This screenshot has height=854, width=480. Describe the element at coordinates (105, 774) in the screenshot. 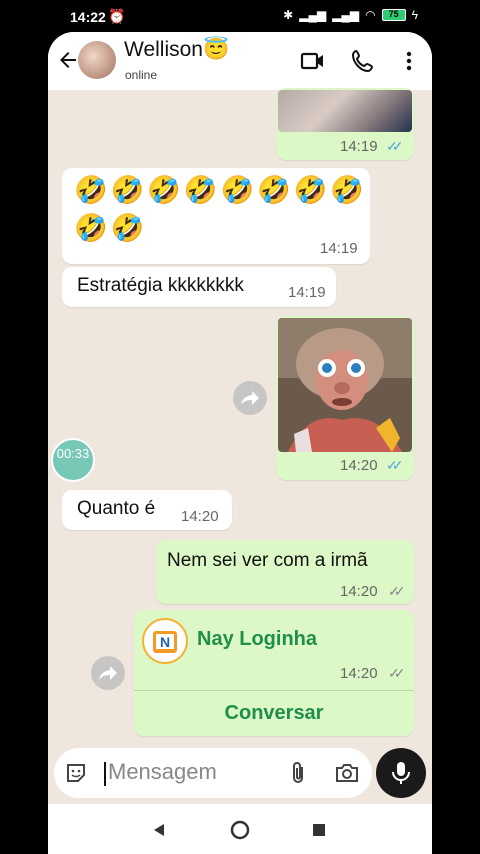

I see `text-cursor` at that location.